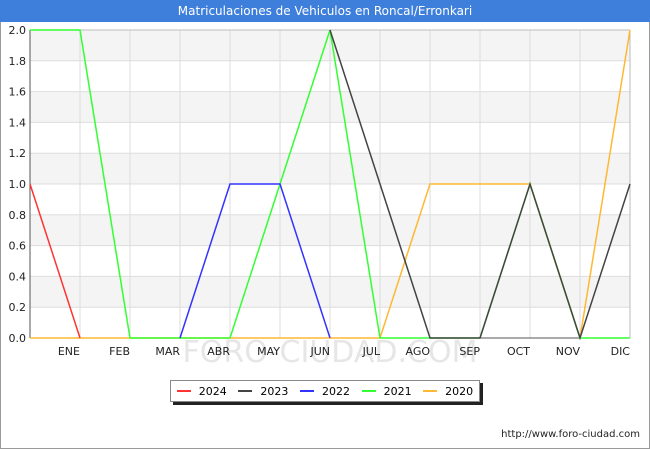  What do you see at coordinates (18, 61) in the screenshot?
I see `y-tick-label: 1.8` at bounding box center [18, 61].